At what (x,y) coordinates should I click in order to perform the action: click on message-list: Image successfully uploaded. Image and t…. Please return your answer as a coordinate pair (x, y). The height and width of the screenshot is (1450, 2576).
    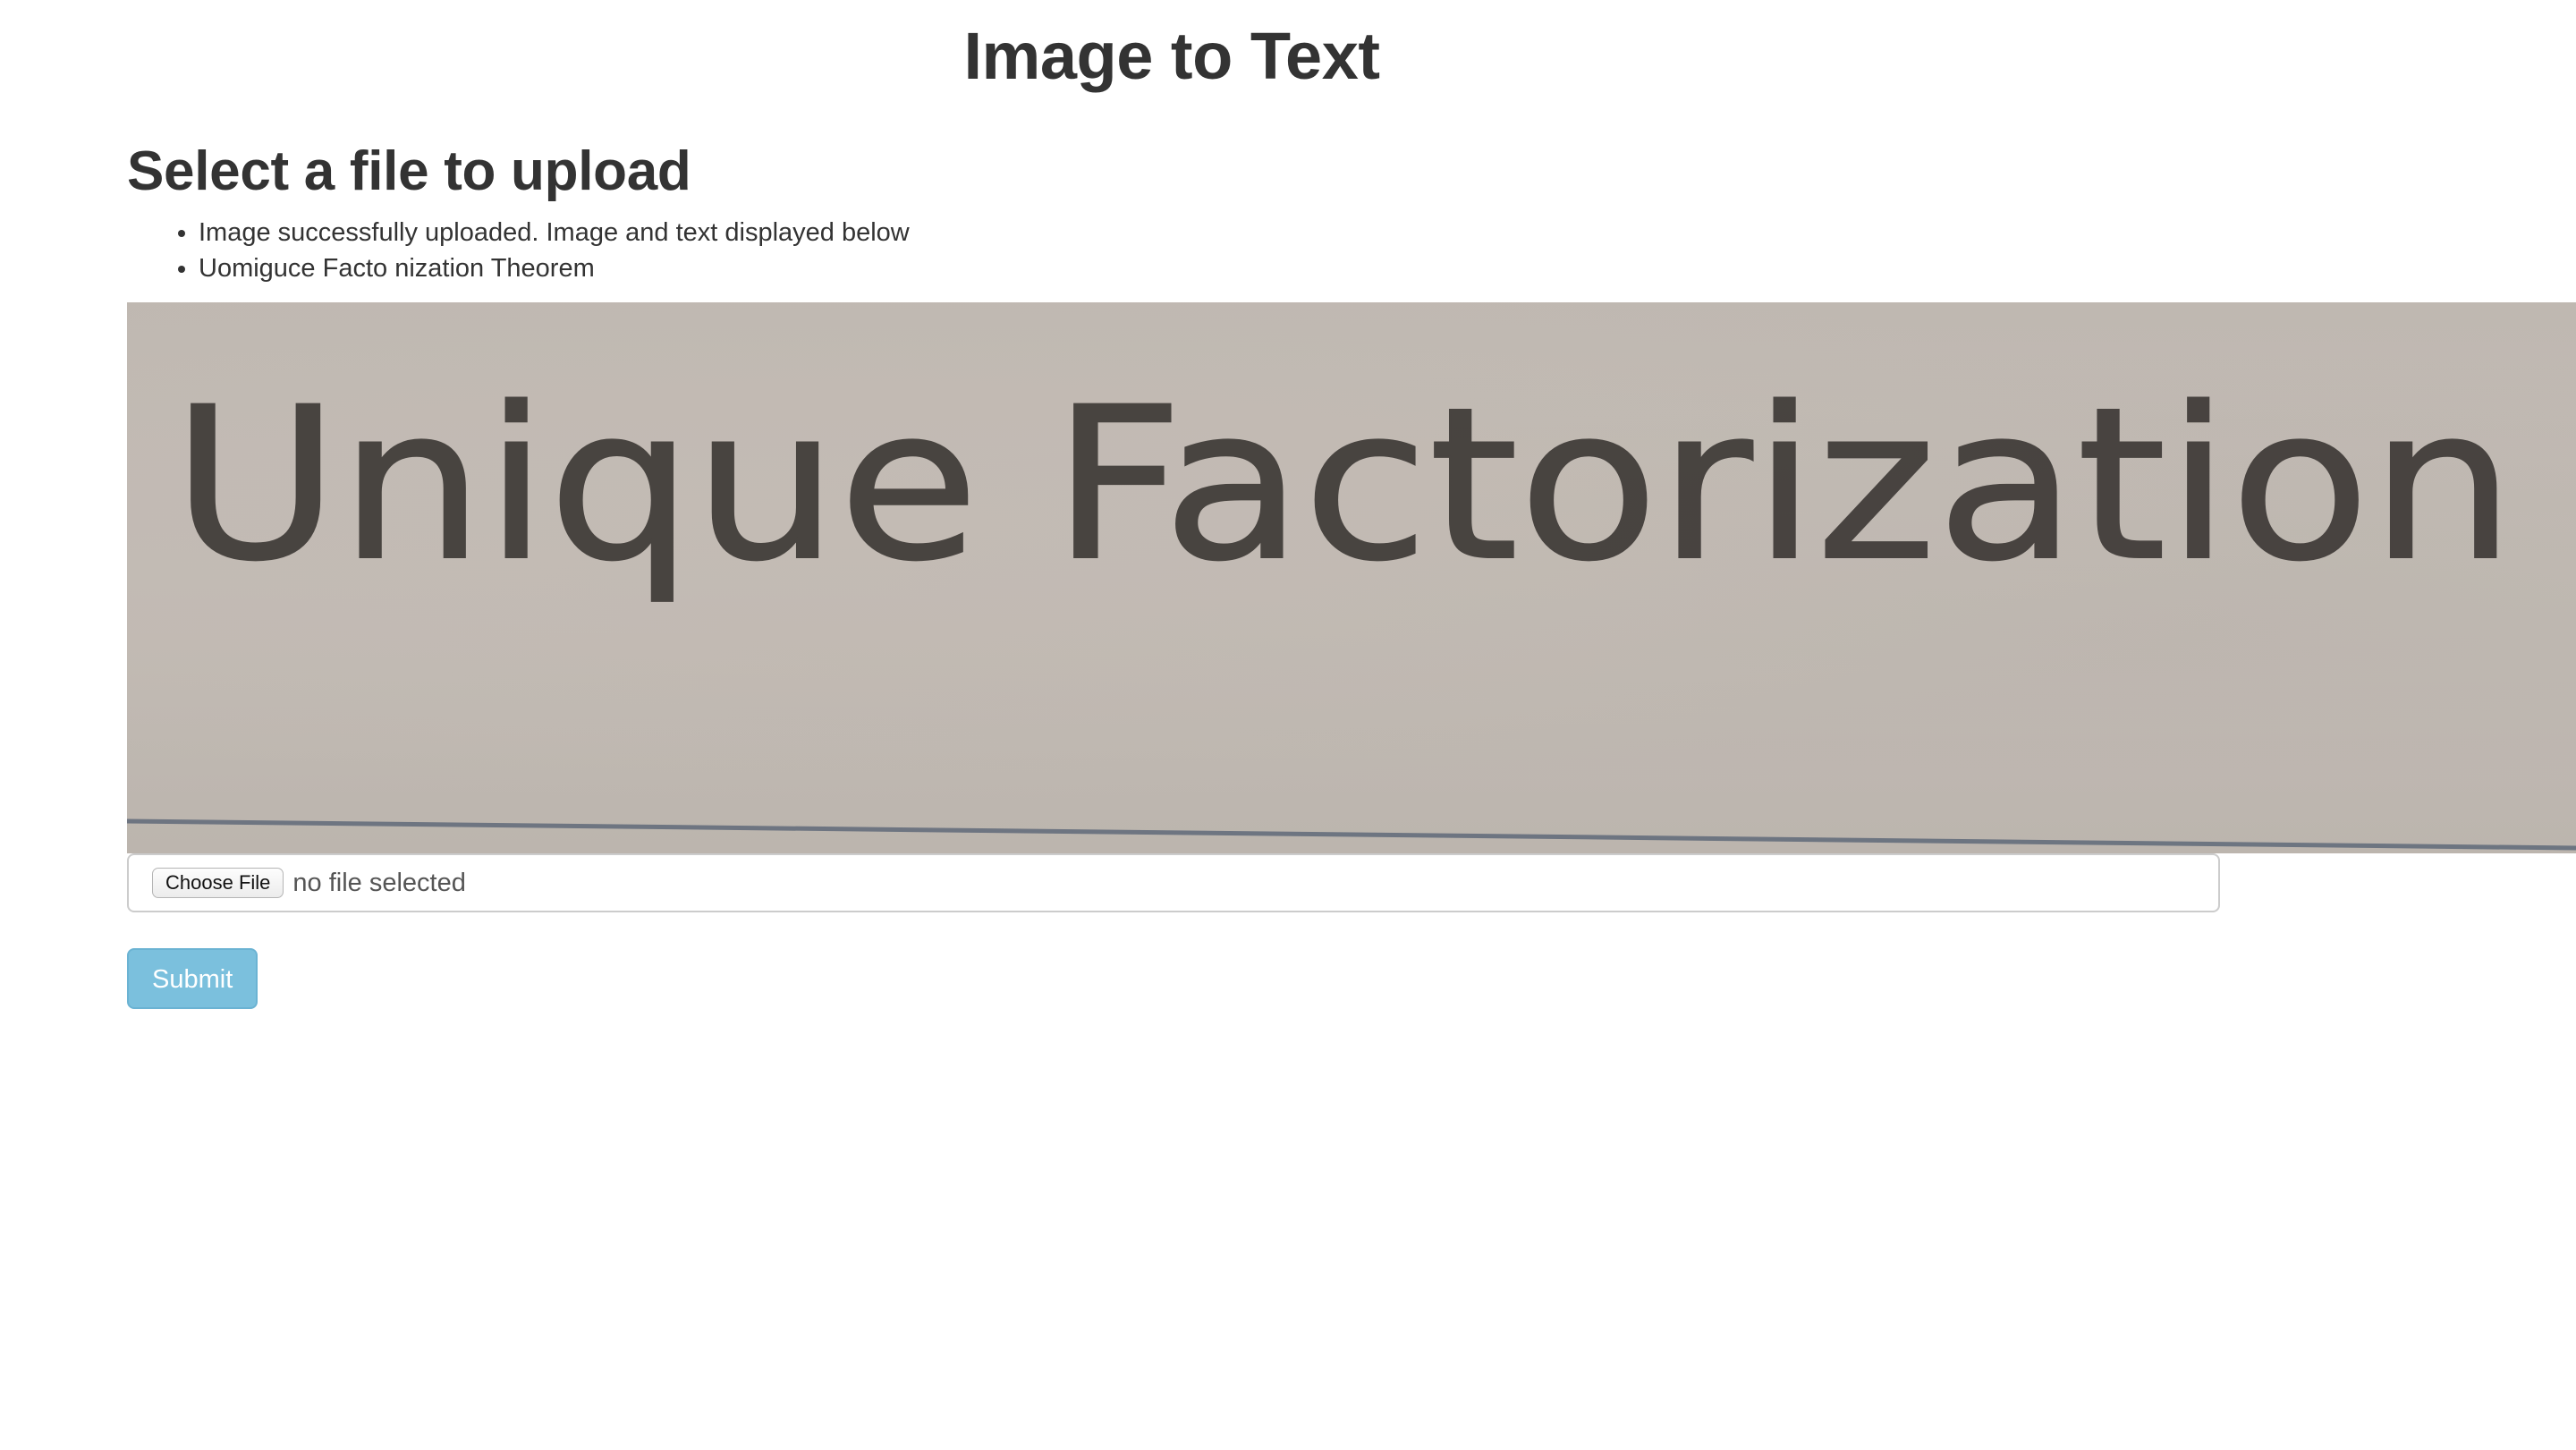
    Looking at the image, I should click on (1351, 251).